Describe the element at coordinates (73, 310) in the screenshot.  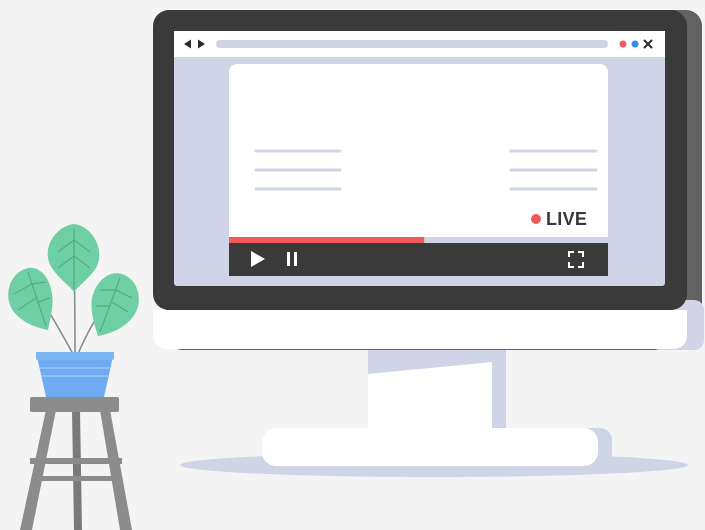
I see `potted-plant` at that location.